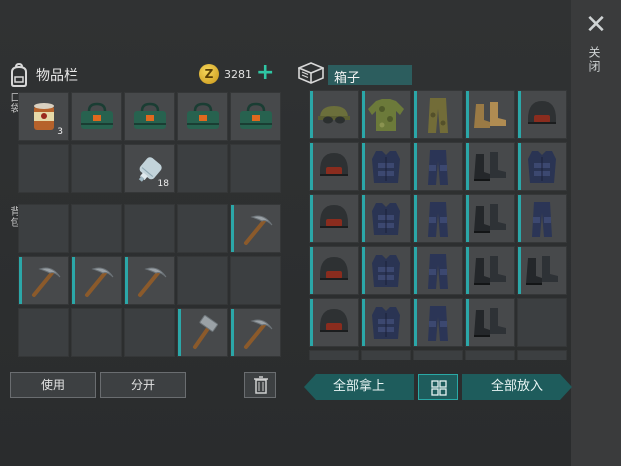 The width and height of the screenshot is (621, 466). Describe the element at coordinates (596, 25) in the screenshot. I see `close-icon: ✕` at that location.